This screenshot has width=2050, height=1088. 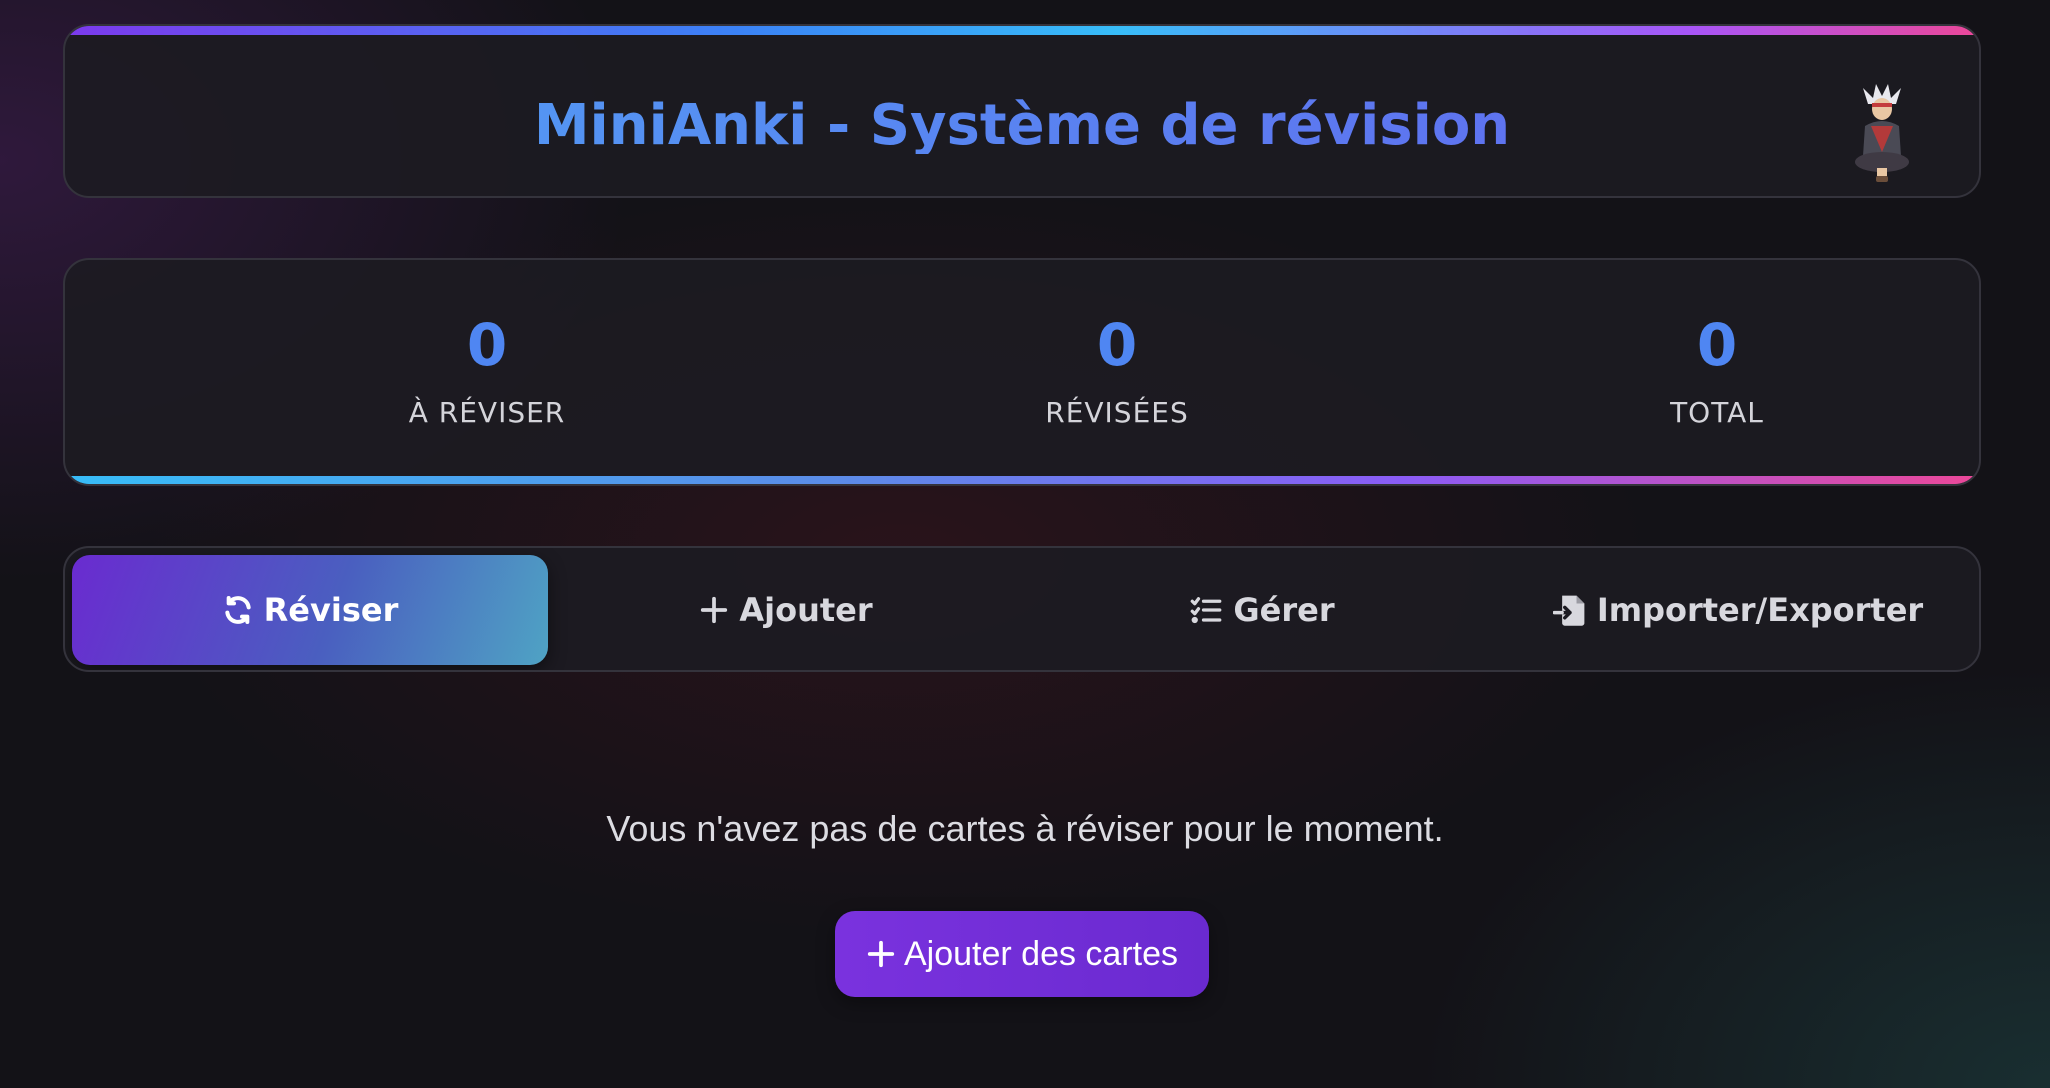 I want to click on tab-add: Ajouter, so click(x=786, y=610).